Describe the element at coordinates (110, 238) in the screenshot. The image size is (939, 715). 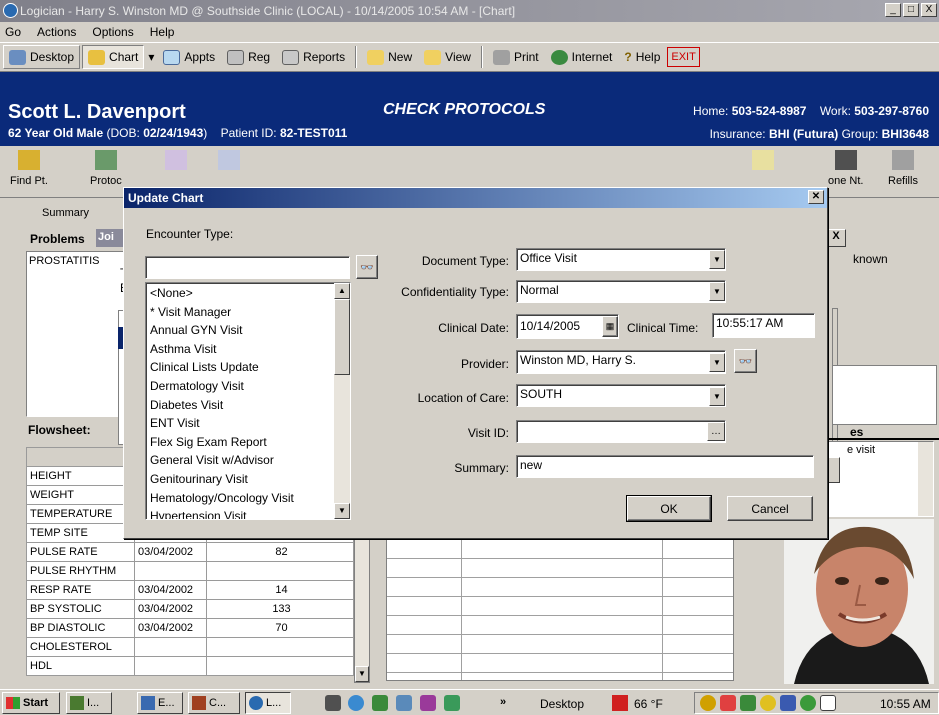
I see `problems-tab: Joi` at that location.